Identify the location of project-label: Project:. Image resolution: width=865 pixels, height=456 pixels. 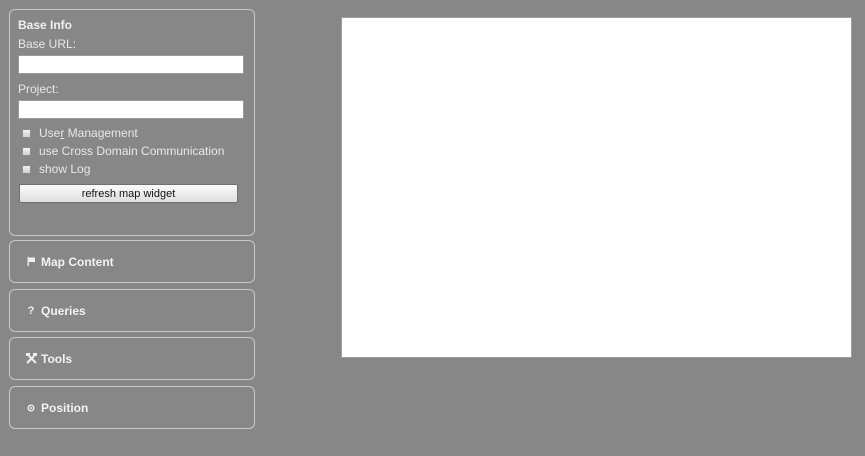
(38, 89).